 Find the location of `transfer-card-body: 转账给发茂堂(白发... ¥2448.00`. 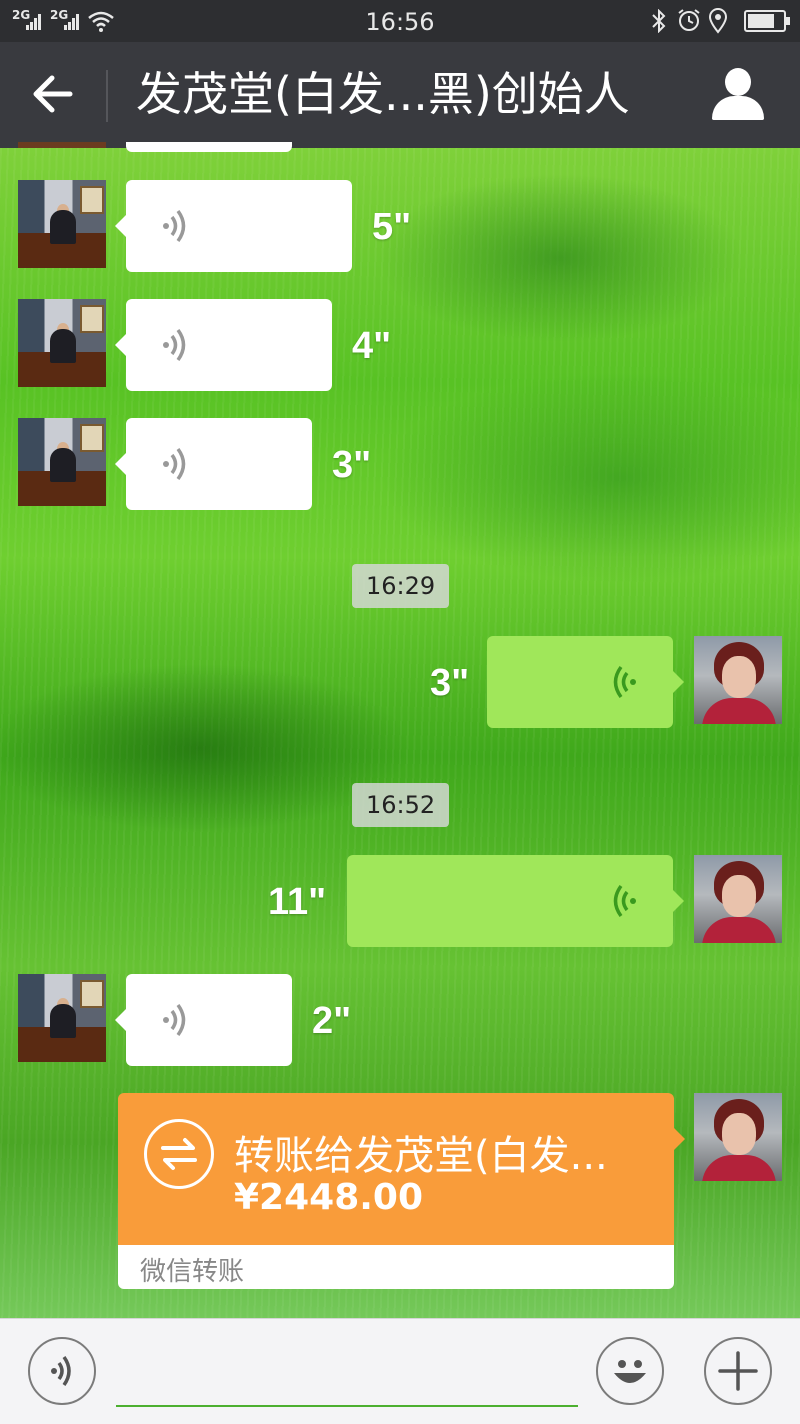

transfer-card-body: 转账给发茂堂(白发... ¥2448.00 is located at coordinates (396, 1169).